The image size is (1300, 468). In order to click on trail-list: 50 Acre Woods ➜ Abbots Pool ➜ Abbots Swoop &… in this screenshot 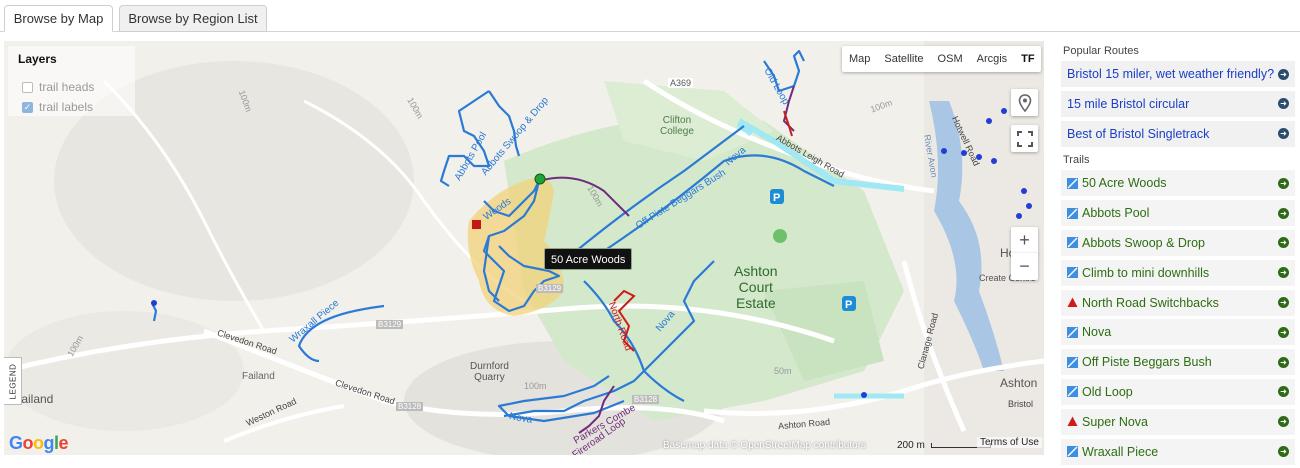, I will do `click(1178, 317)`.